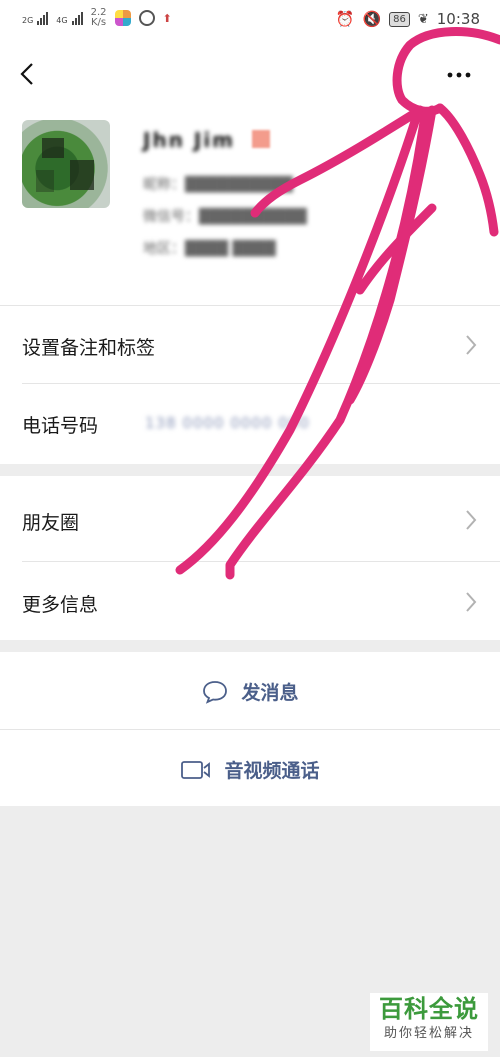 Image resolution: width=500 pixels, height=1057 pixels. Describe the element at coordinates (423, 19) in the screenshot. I see `leaf-icon: ❦` at that location.